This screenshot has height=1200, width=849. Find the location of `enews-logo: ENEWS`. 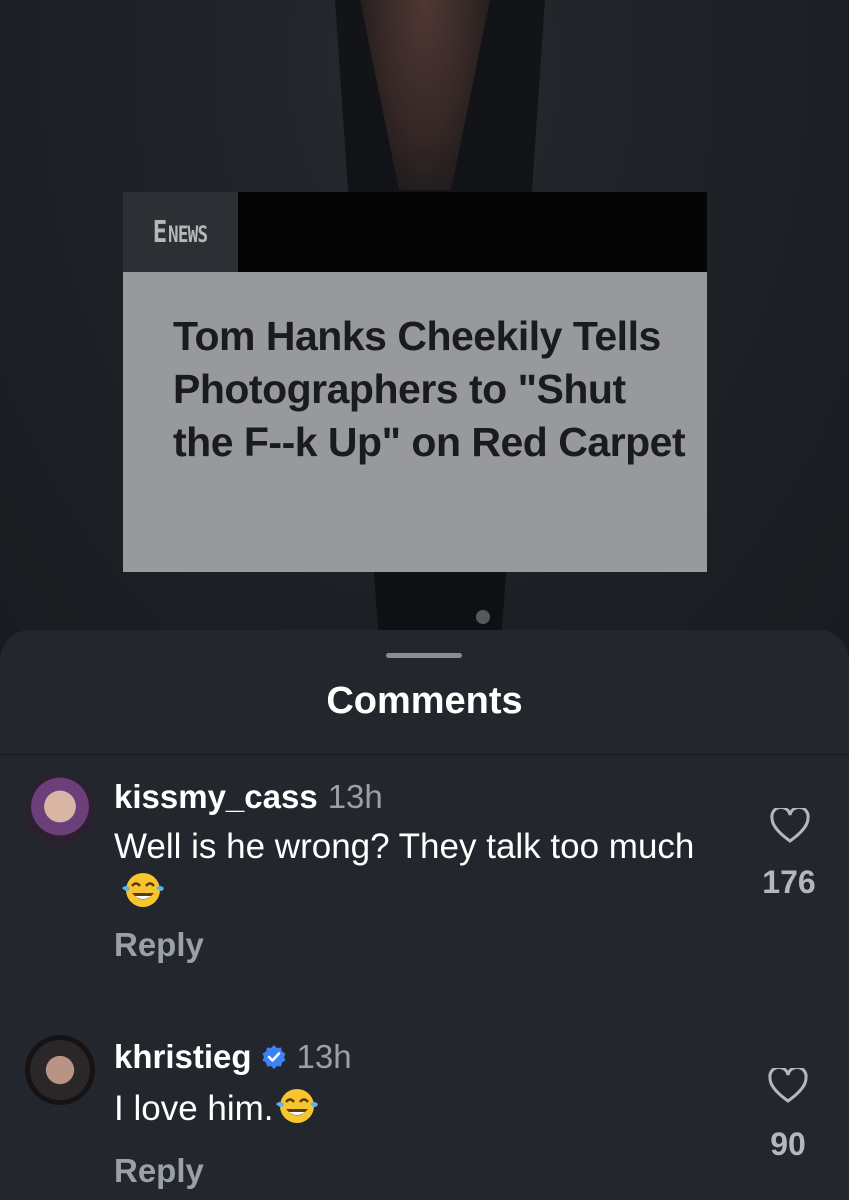

enews-logo: ENEWS is located at coordinates (180, 232).